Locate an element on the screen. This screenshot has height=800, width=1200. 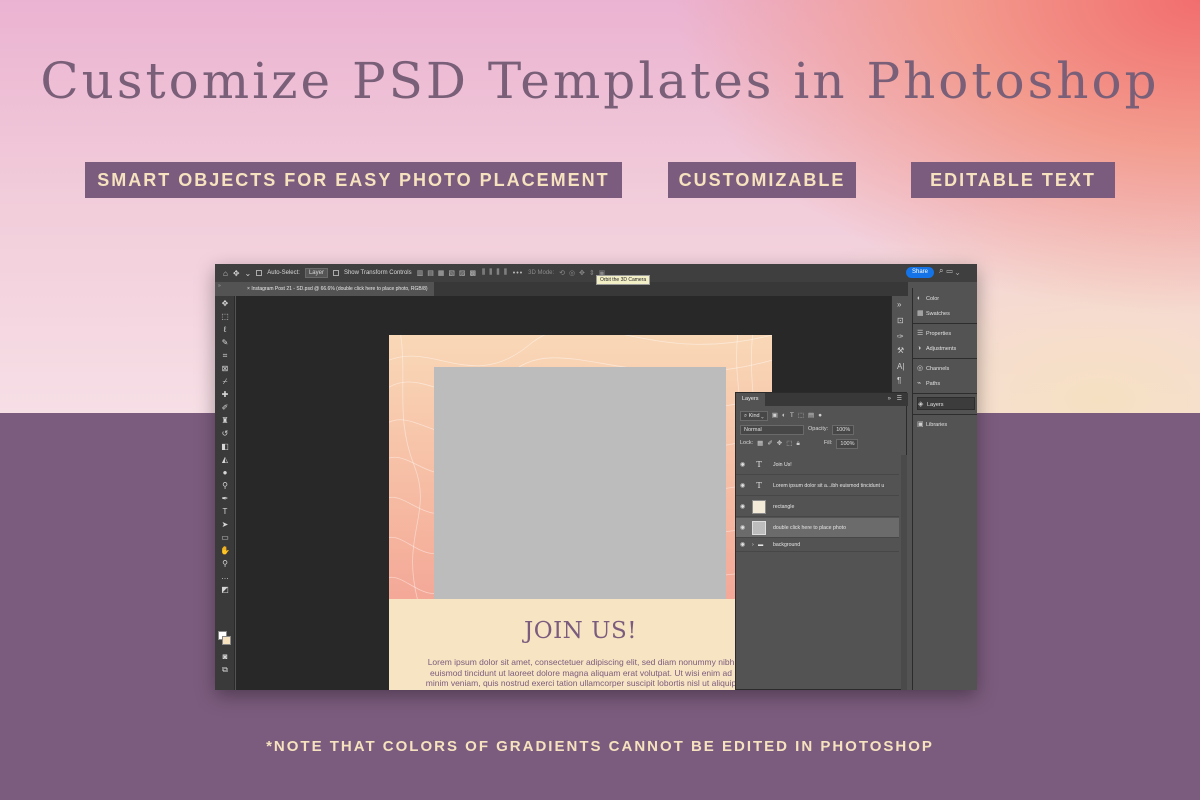
auto-select-checkbox is located at coordinates (259, 273).